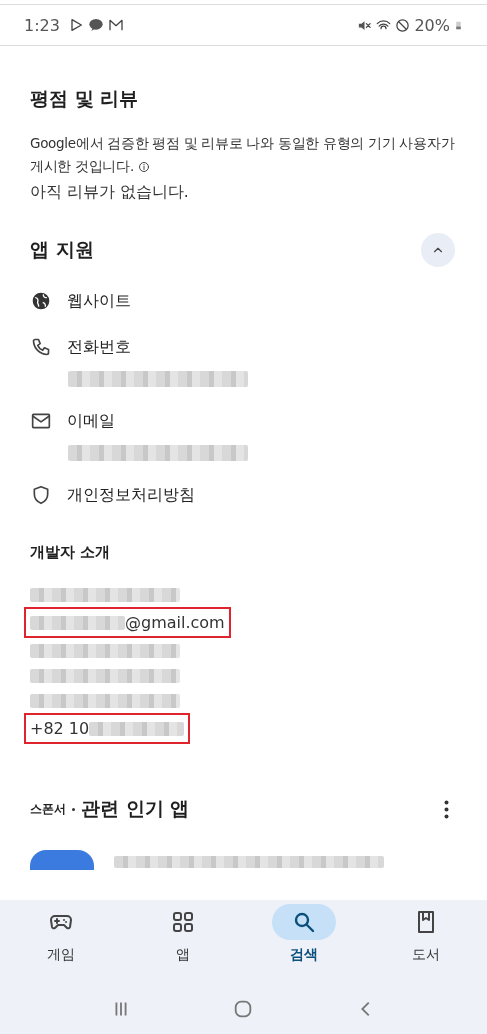  I want to click on support-link: 전화번호, so click(99, 347).